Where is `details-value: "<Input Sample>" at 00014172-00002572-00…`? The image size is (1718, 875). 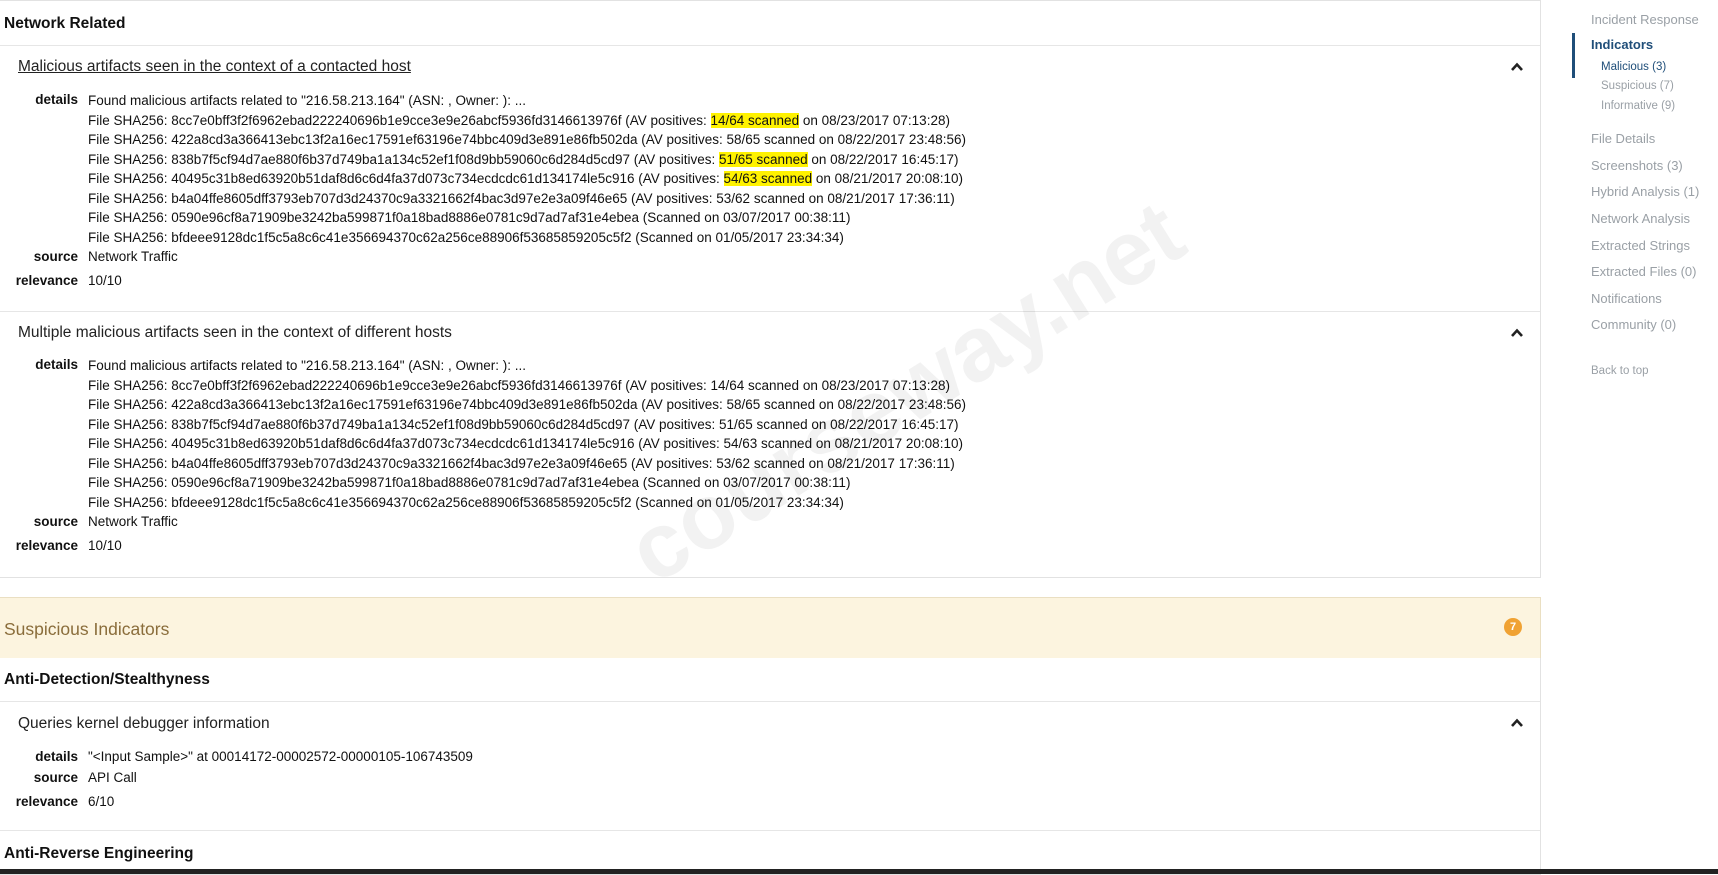
details-value: "<Input Sample>" at 00014172-00002572-00… is located at coordinates (280, 756).